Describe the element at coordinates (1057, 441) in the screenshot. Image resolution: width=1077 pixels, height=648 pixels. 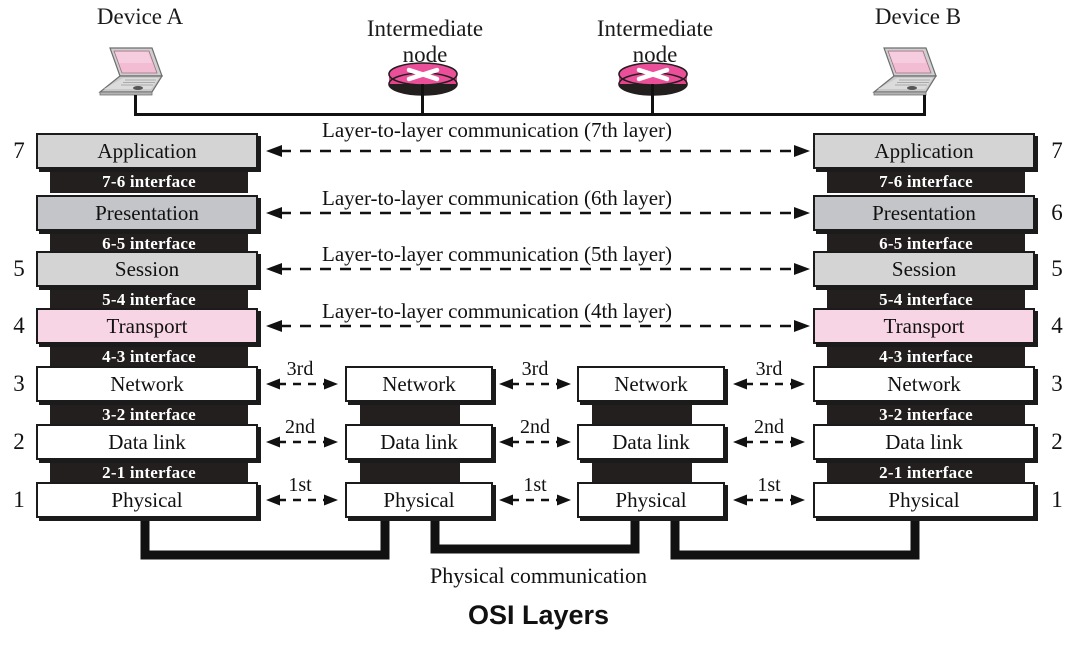
I see `layer-number-right-2: 2` at that location.